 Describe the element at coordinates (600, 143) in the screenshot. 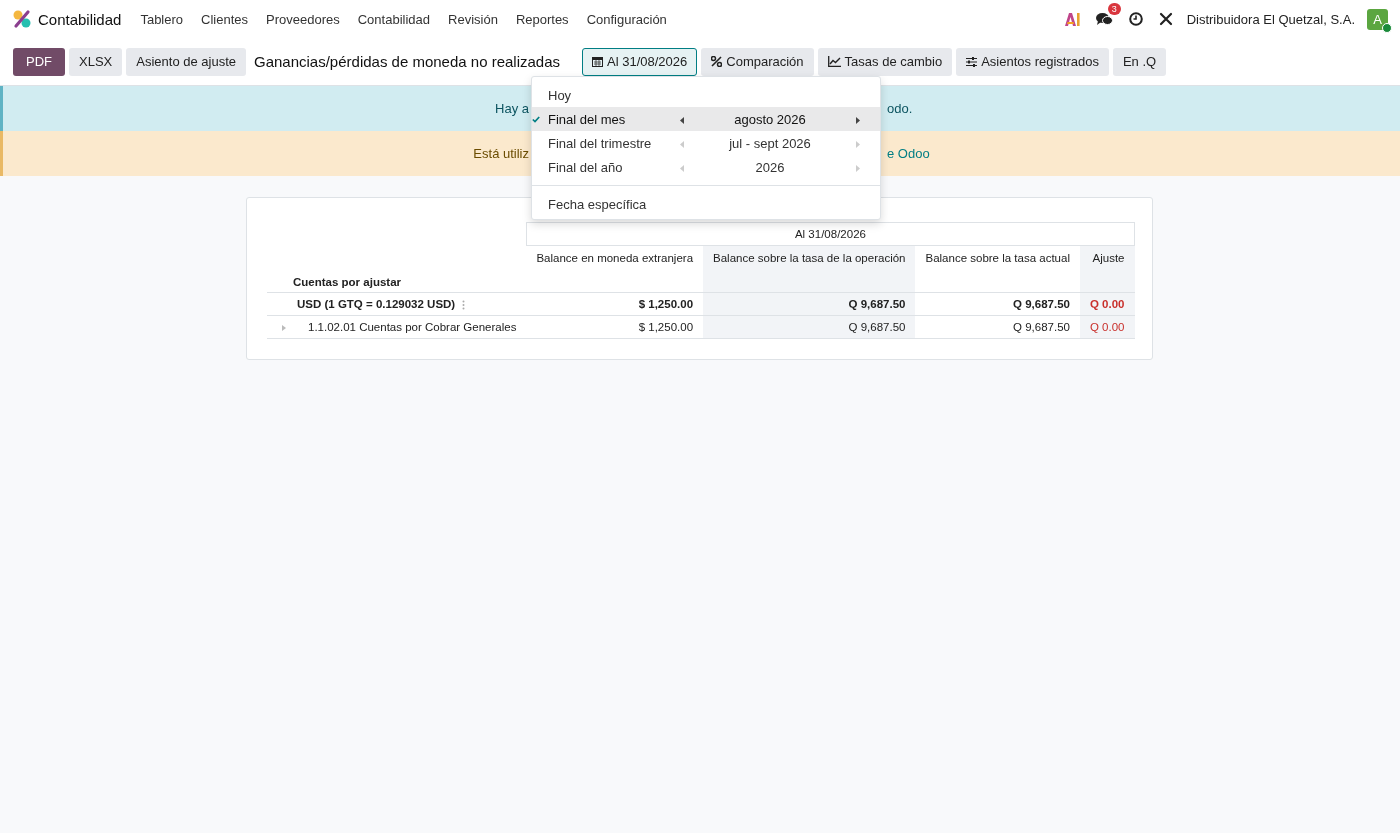

I see `option-label: Final del trimestre` at that location.